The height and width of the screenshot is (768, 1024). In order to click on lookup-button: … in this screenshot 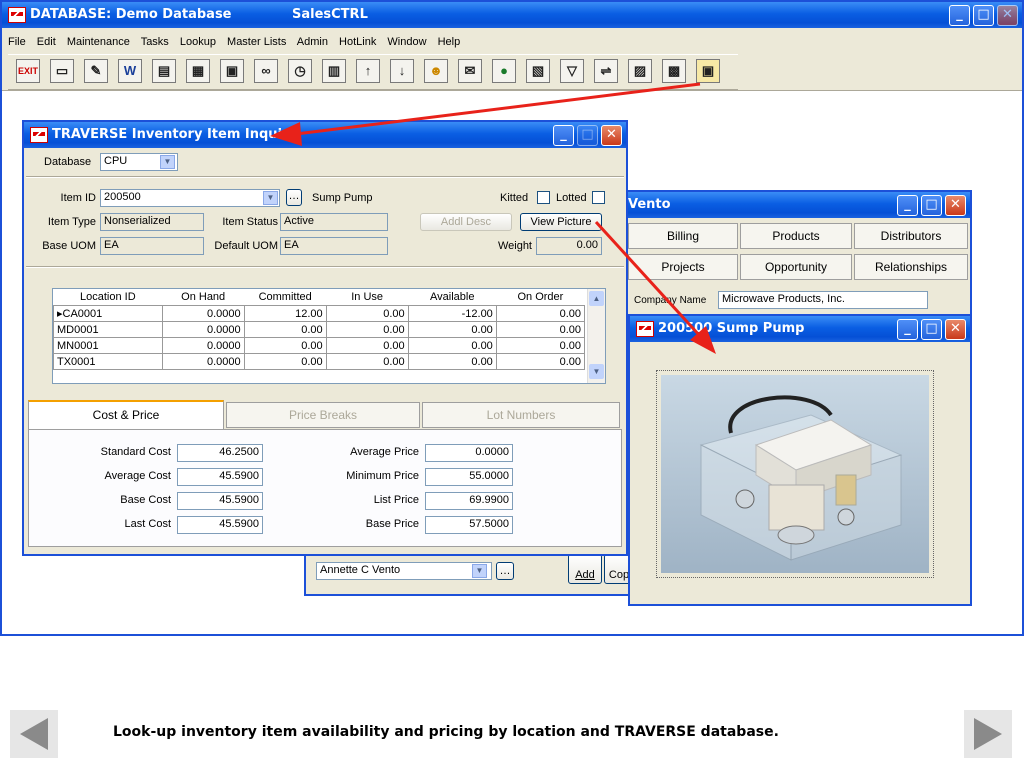, I will do `click(505, 571)`.